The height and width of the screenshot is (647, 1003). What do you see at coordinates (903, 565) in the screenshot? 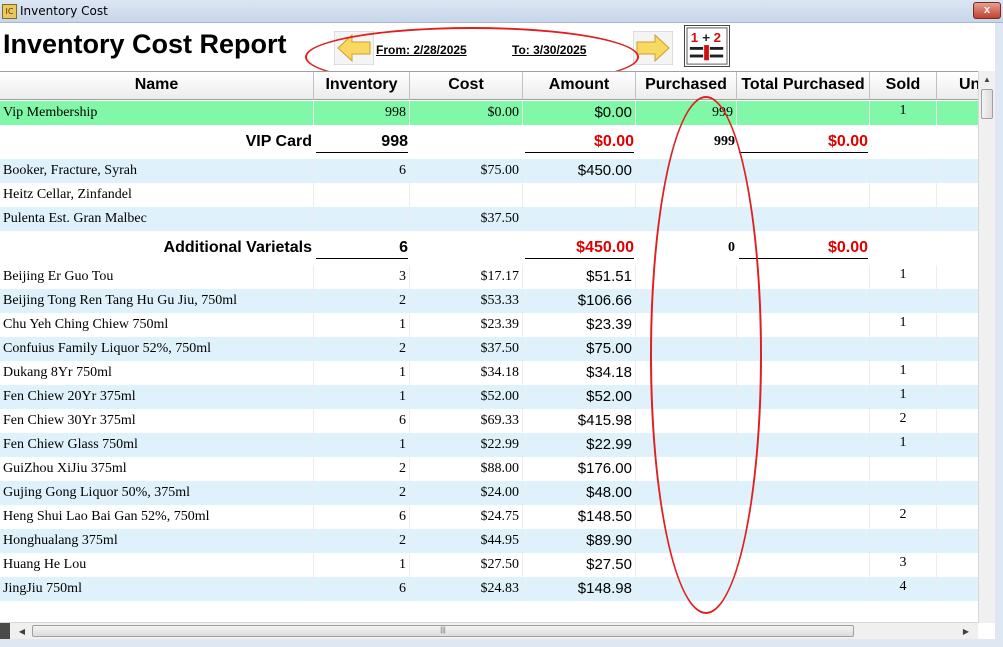
I see `sold-cell: 3` at bounding box center [903, 565].